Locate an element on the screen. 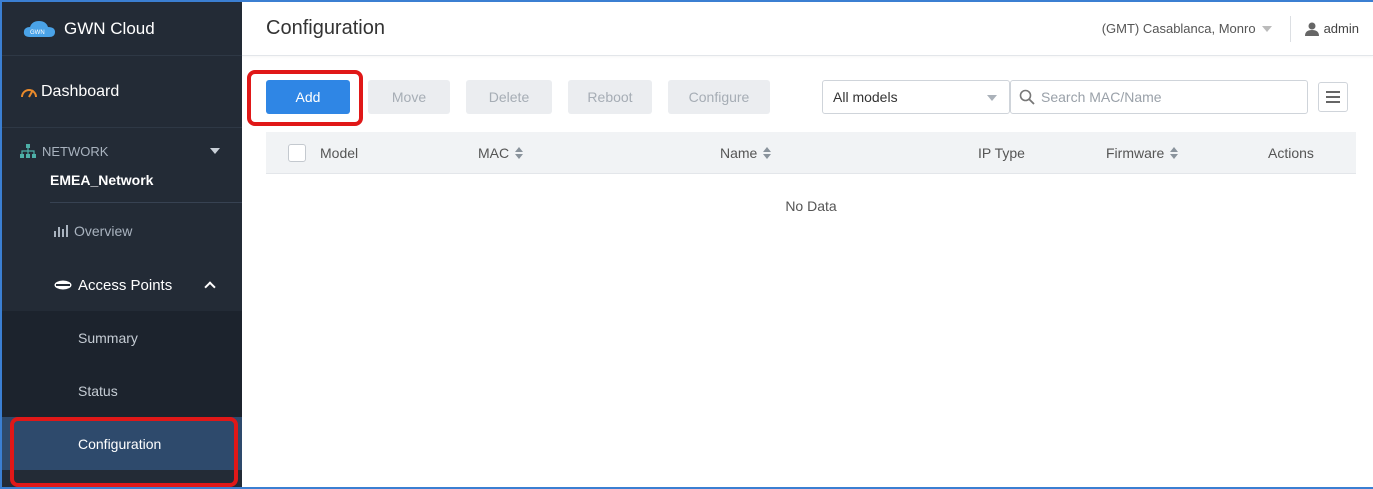 The width and height of the screenshot is (1373, 489). page-title: Configuration is located at coordinates (325, 28).